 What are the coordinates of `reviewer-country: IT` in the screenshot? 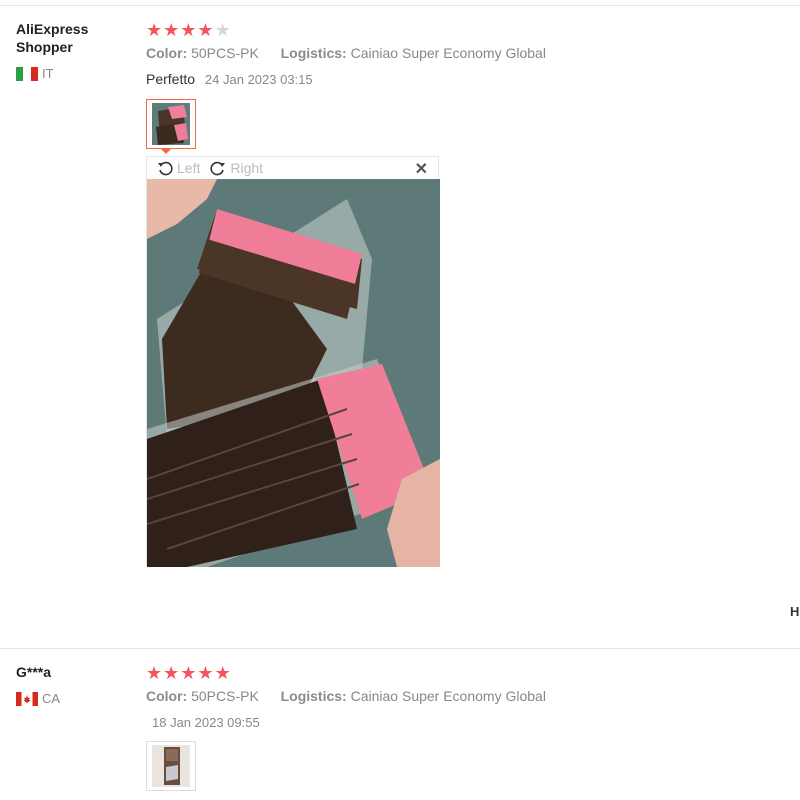 It's located at (35, 73).